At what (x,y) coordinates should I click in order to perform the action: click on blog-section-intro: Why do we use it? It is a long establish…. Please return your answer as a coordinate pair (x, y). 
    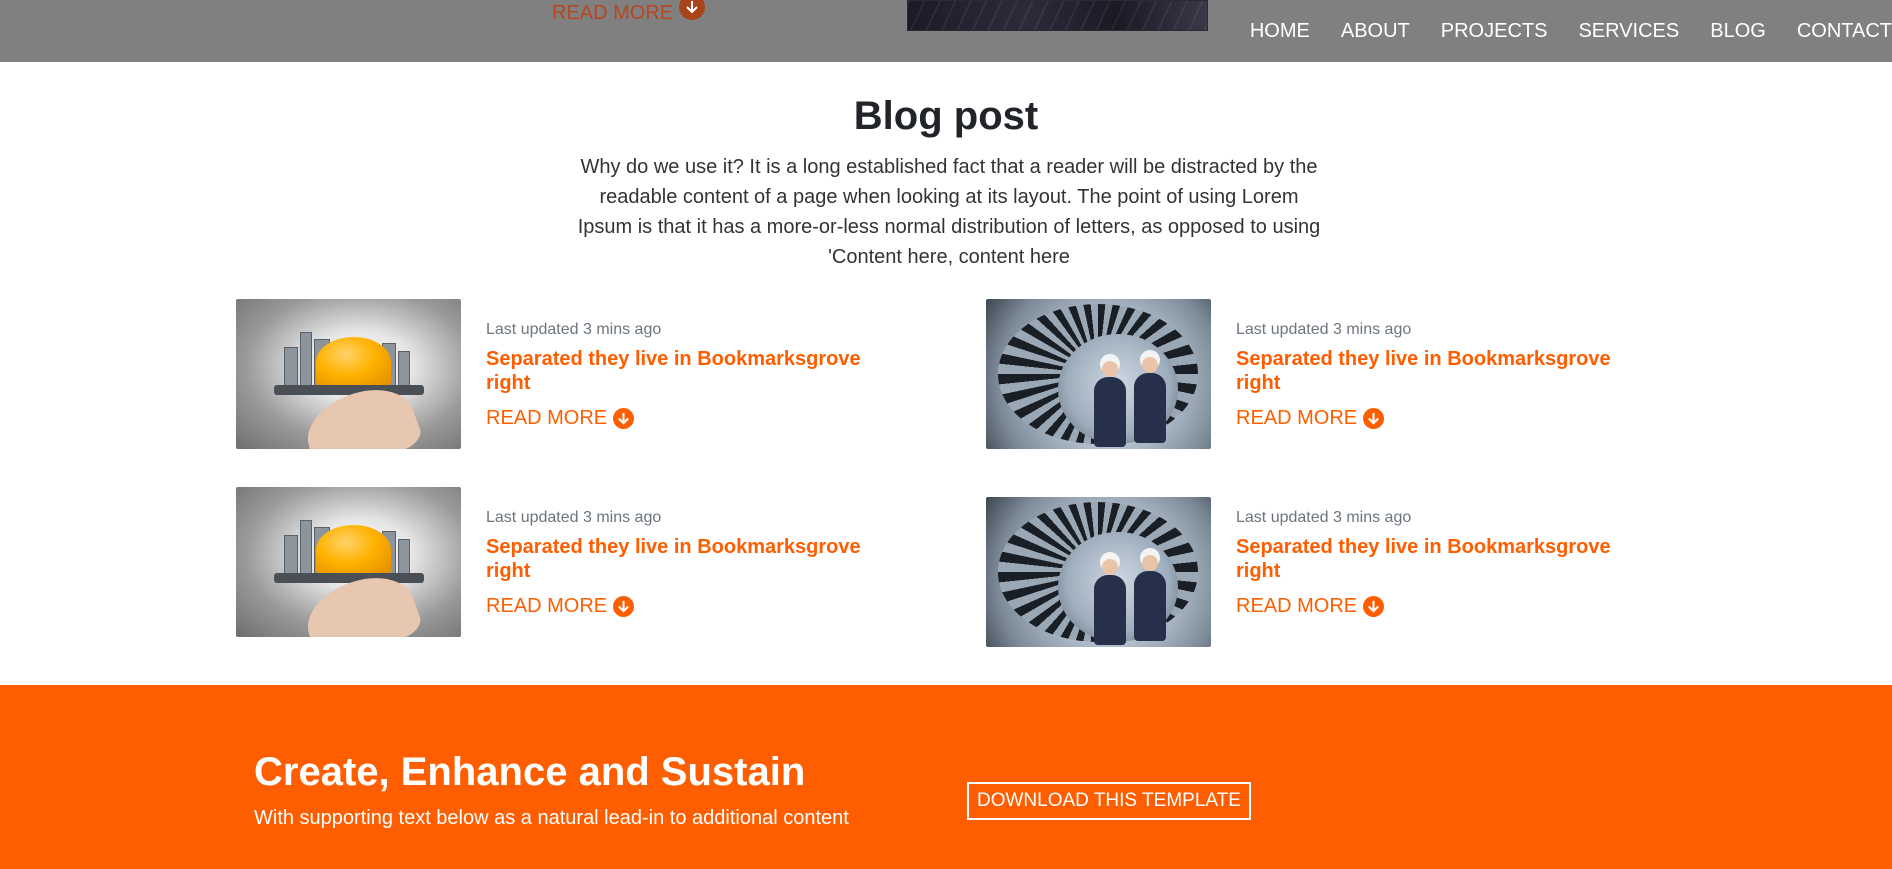
    Looking at the image, I should click on (949, 212).